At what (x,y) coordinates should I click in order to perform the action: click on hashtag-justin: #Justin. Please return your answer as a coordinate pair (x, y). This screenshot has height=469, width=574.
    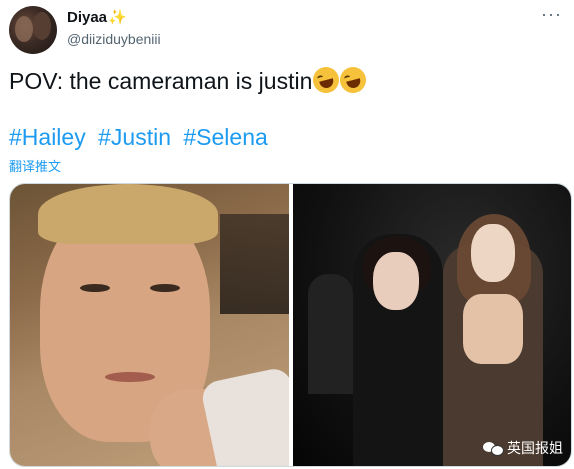
    Looking at the image, I should click on (134, 137).